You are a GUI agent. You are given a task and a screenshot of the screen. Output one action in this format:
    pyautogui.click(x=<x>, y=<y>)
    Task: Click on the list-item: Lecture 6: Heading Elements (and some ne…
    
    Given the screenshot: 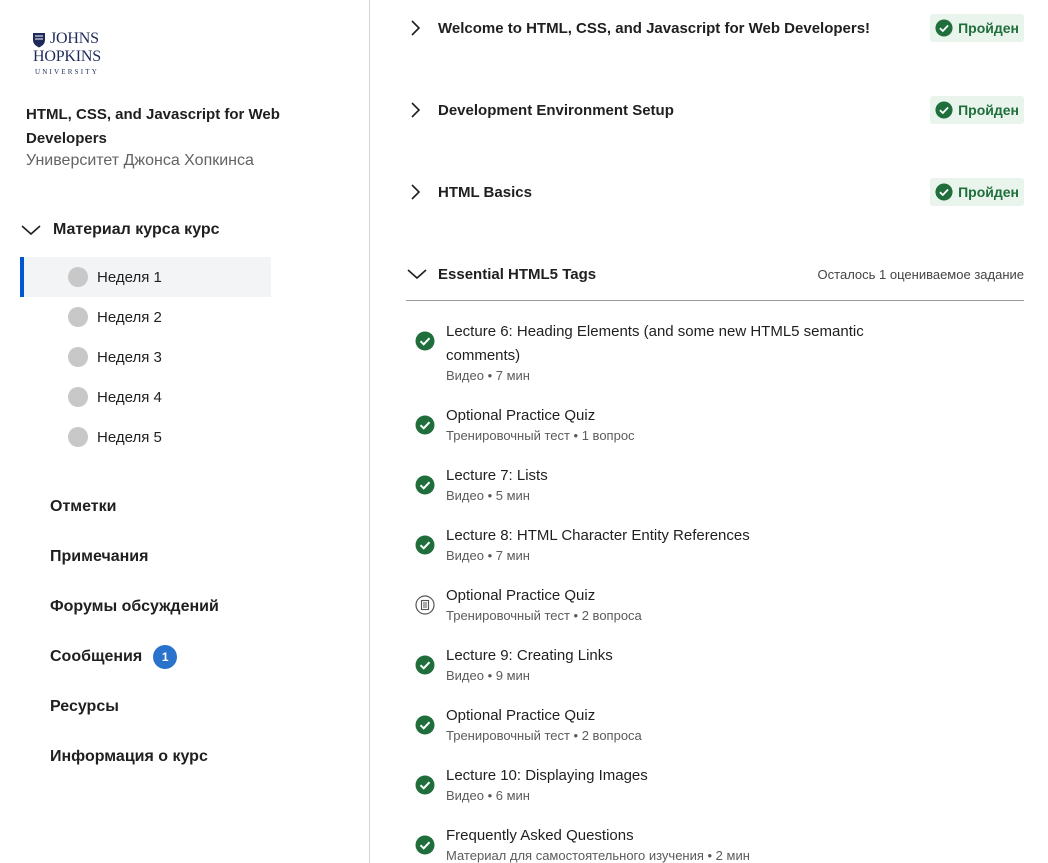 What is the action you would take?
    pyautogui.click(x=715, y=362)
    